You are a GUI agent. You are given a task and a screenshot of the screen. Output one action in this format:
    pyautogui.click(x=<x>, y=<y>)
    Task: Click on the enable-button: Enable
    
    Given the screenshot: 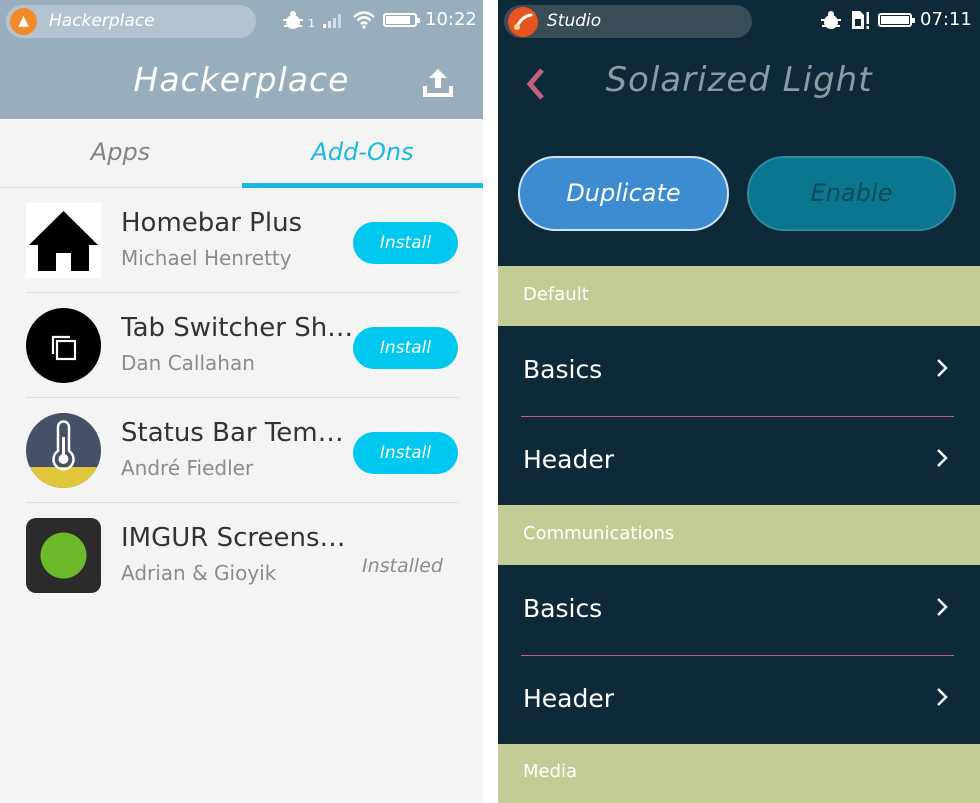 What is the action you would take?
    pyautogui.click(x=851, y=193)
    